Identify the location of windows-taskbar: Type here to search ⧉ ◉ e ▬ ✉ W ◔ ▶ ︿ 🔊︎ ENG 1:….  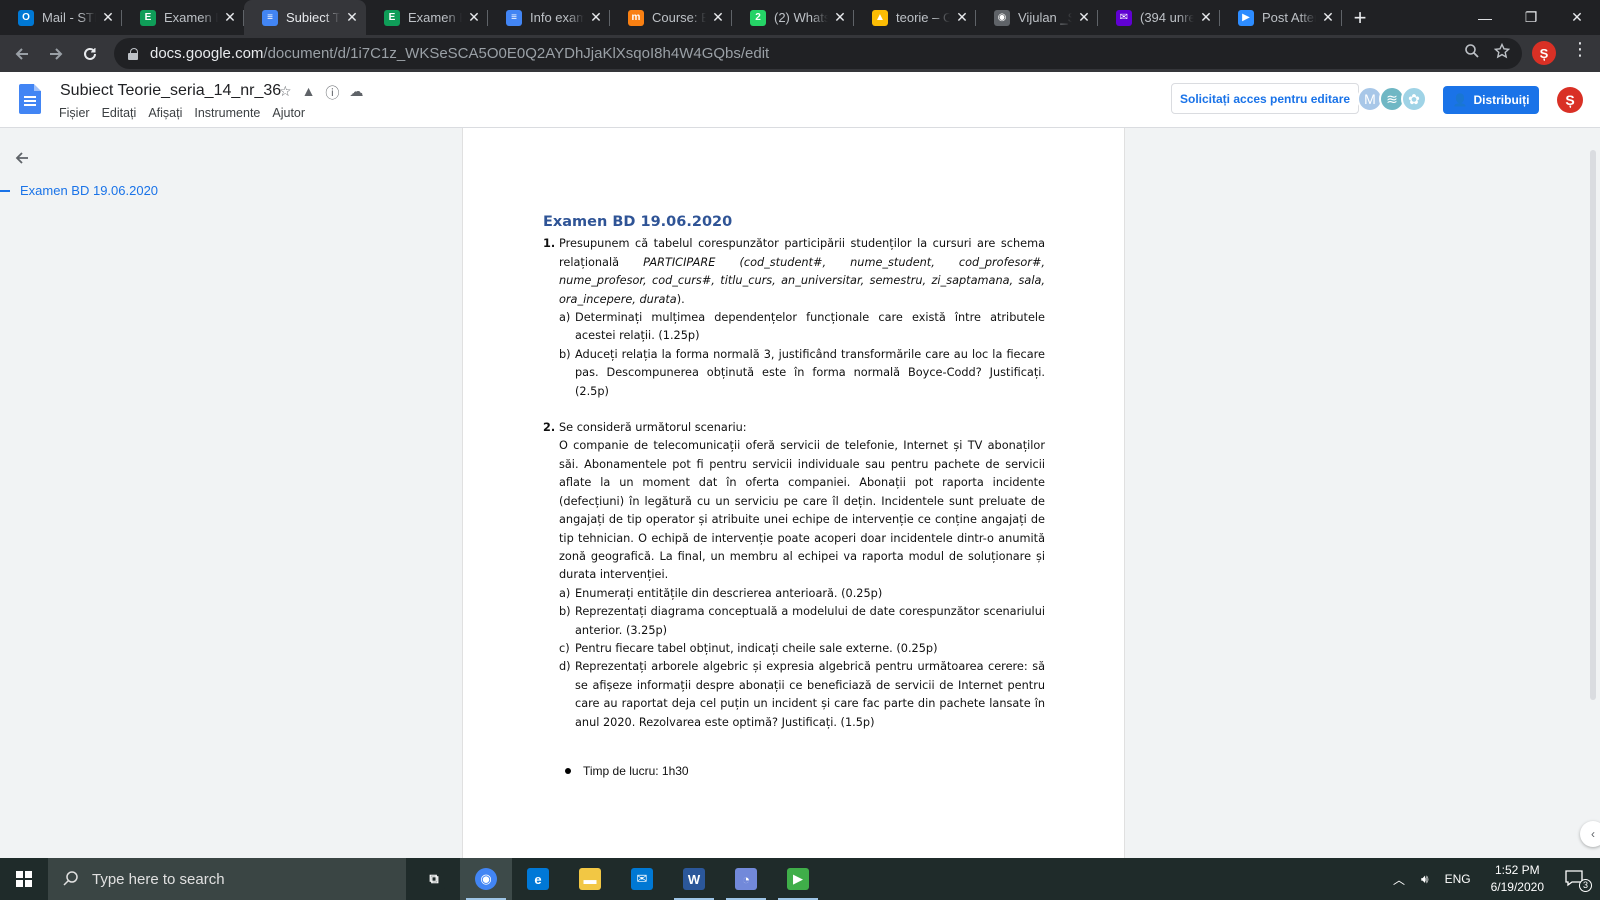
(800, 879).